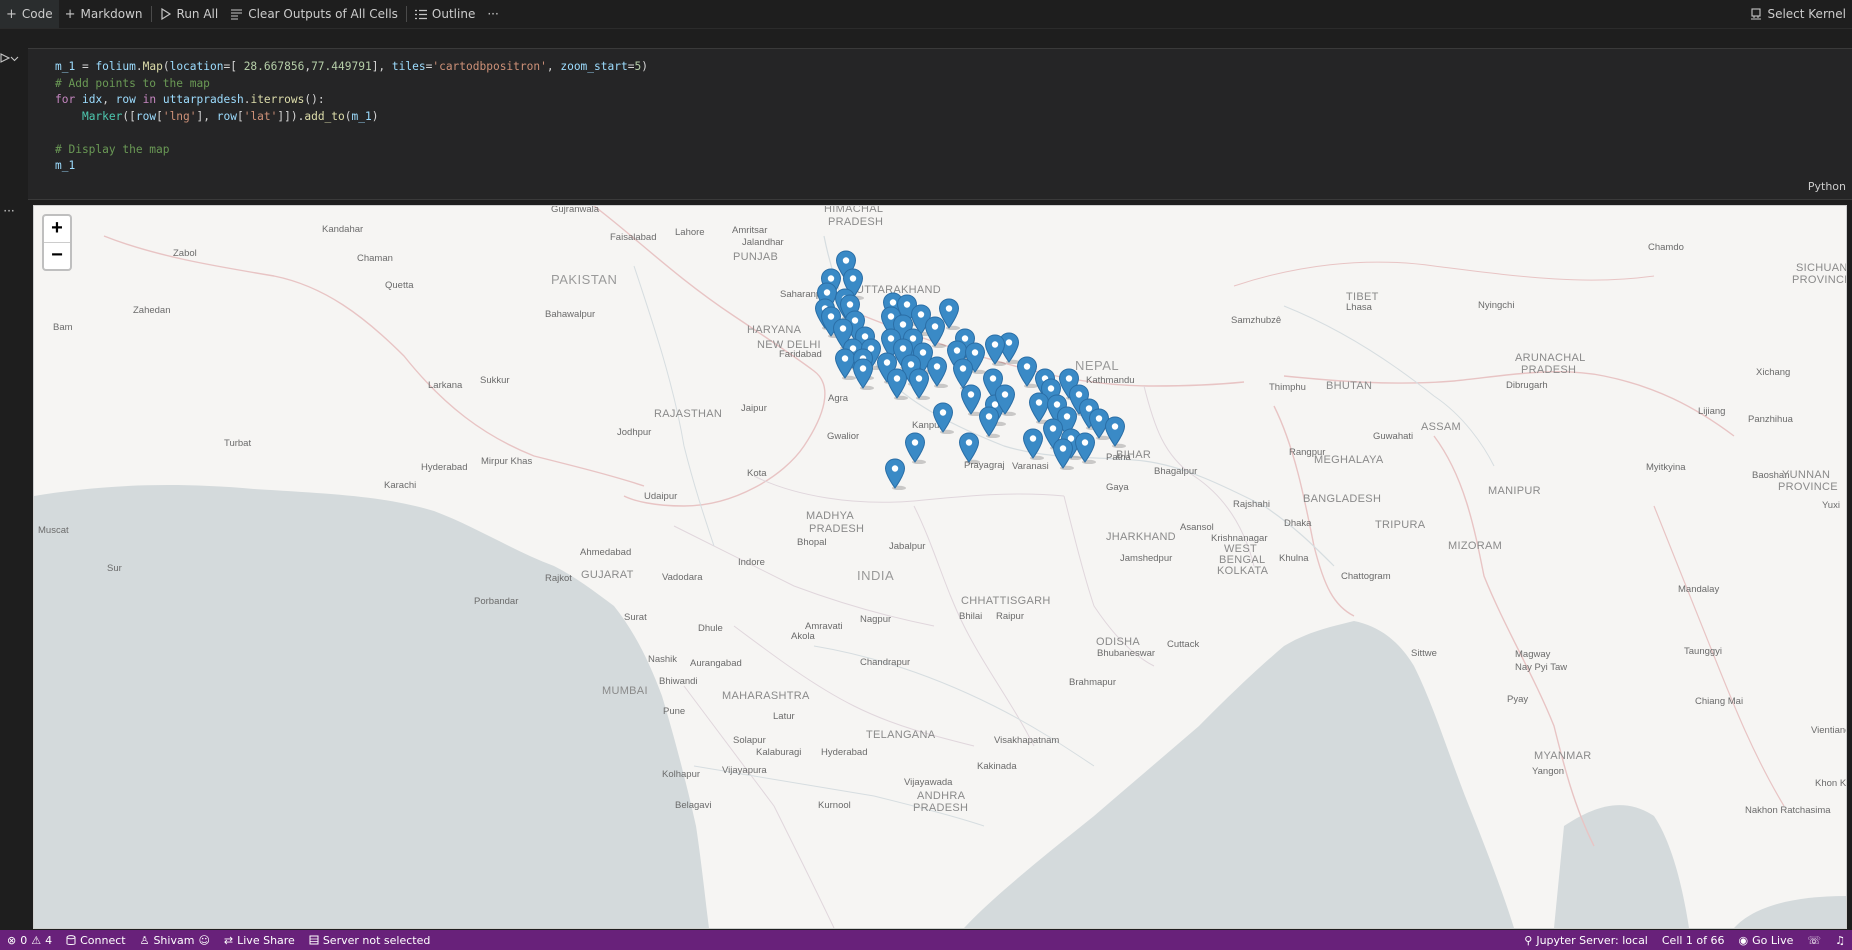 The width and height of the screenshot is (1852, 950). I want to click on connect-button: Connect, so click(95, 940).